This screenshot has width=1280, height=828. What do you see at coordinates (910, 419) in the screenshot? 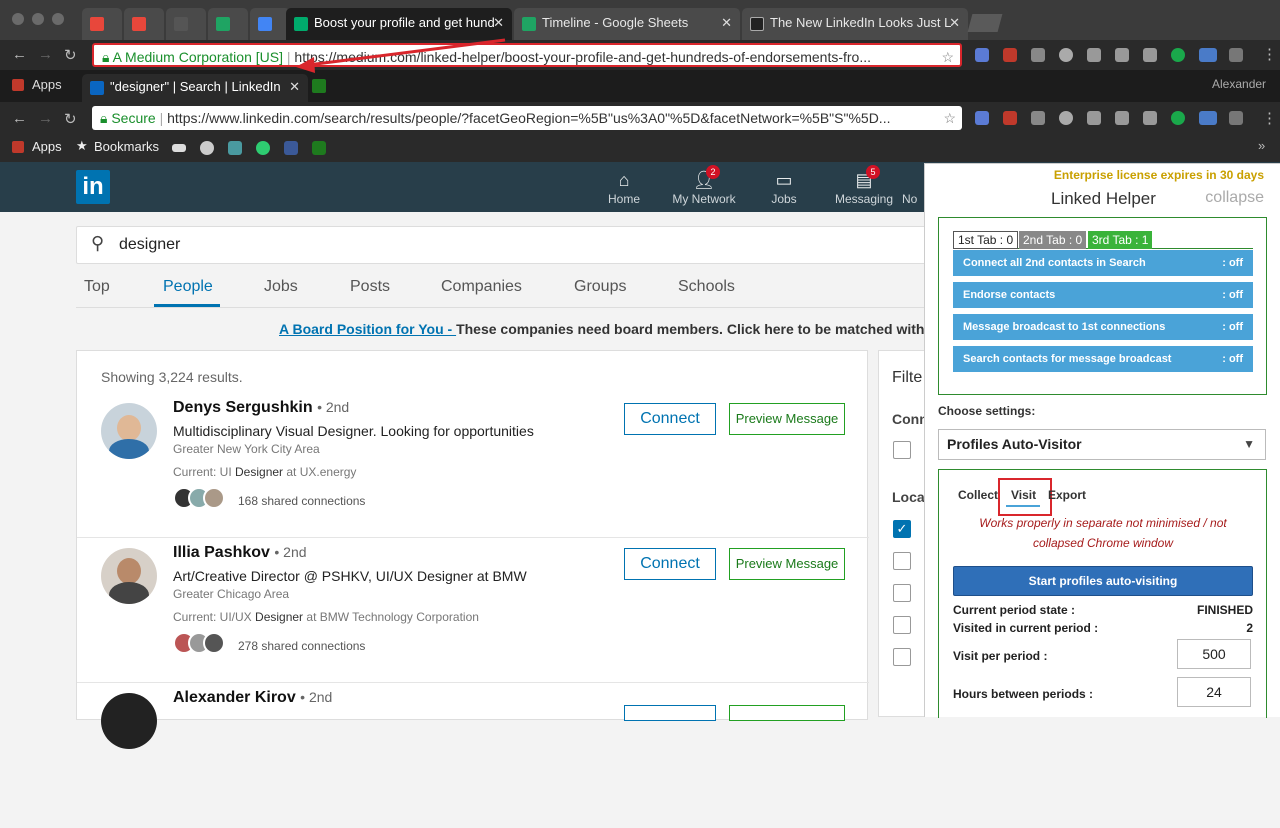
I see `filter-connections-heading: Conn` at bounding box center [910, 419].